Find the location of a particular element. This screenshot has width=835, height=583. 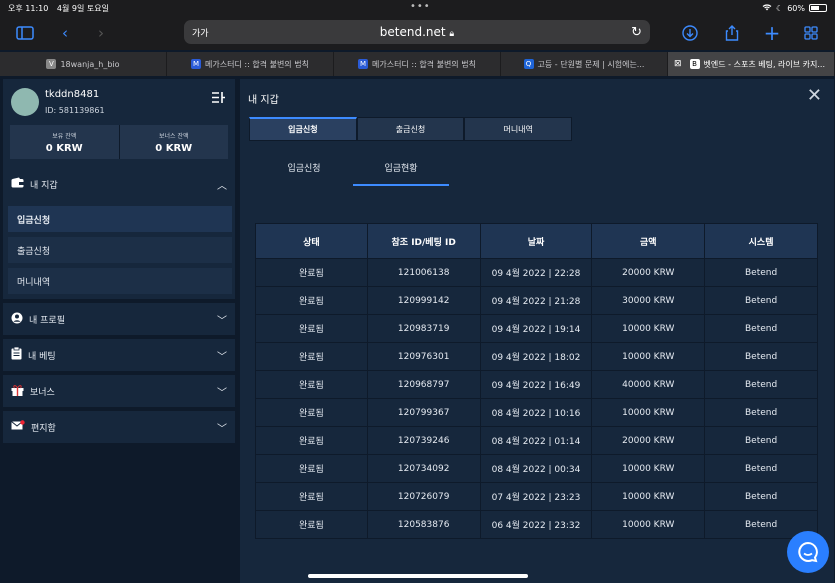

chevron-up-icon: ︿ is located at coordinates (222, 186).